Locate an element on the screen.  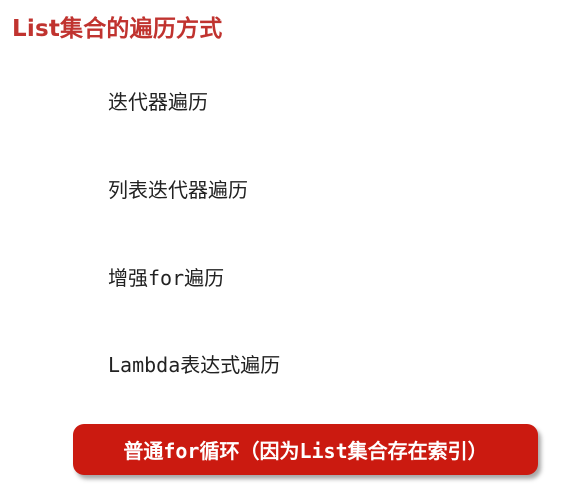
traversal-item-iterator: 迭代器遍历 is located at coordinates (158, 102).